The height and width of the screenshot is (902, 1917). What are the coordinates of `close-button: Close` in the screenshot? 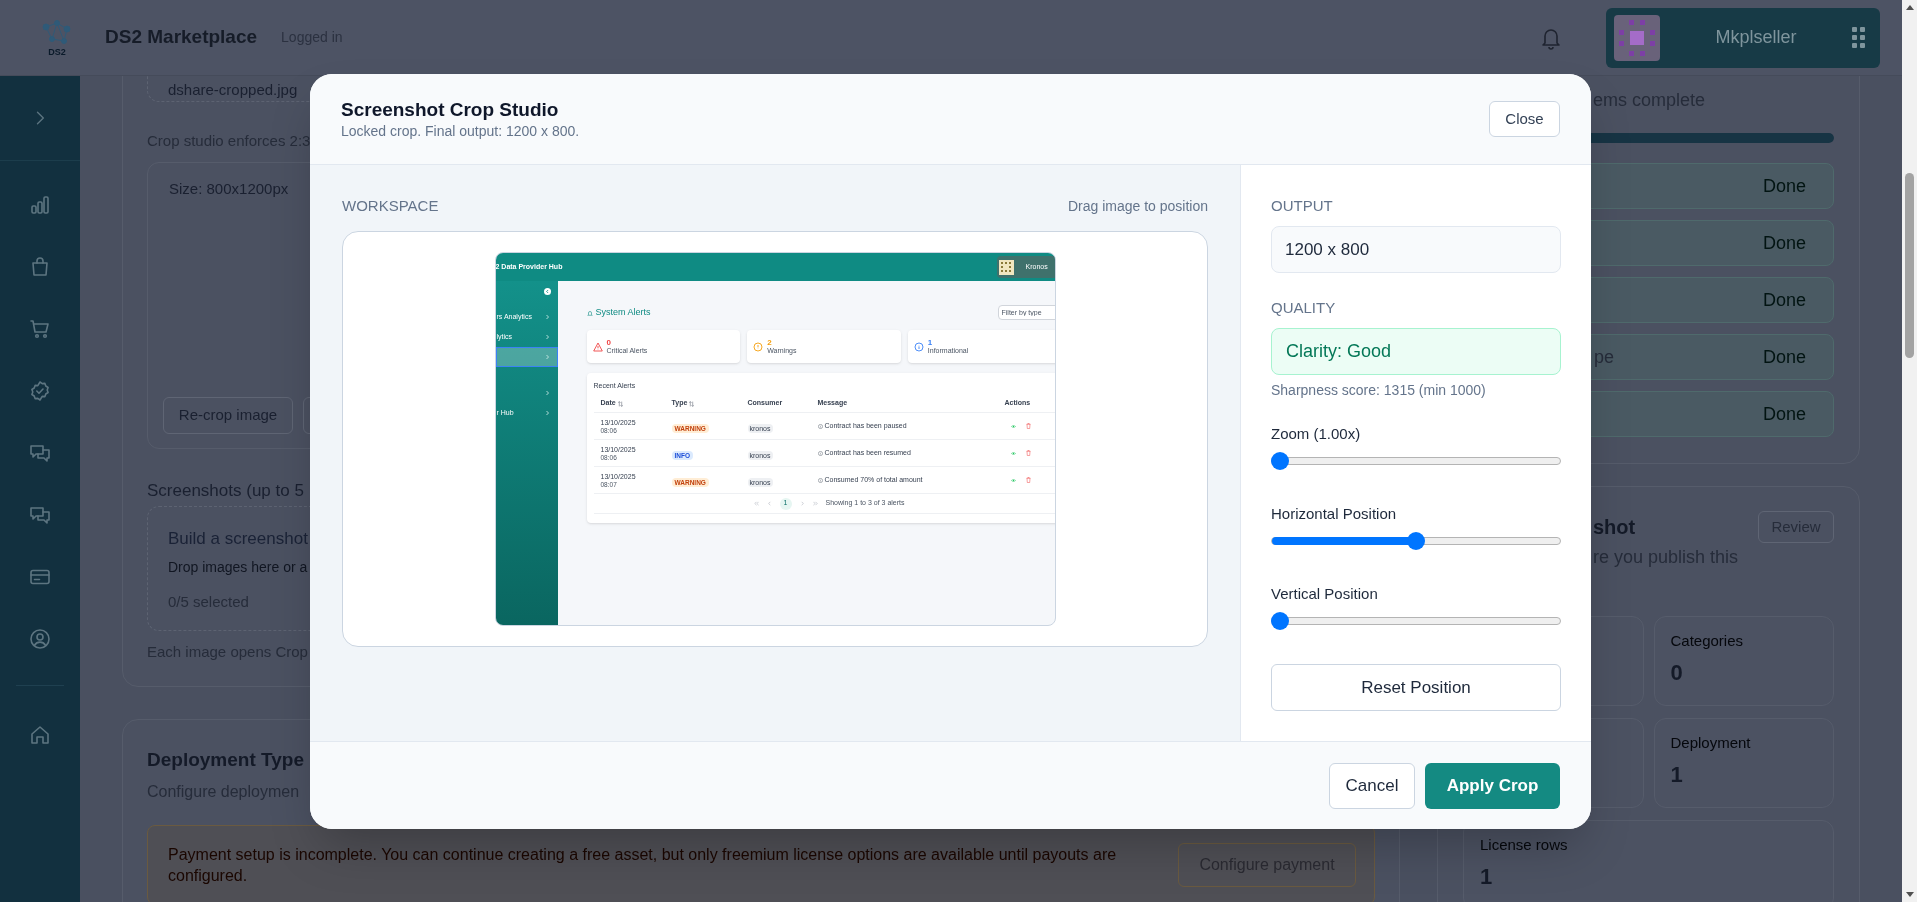 It's located at (1524, 119).